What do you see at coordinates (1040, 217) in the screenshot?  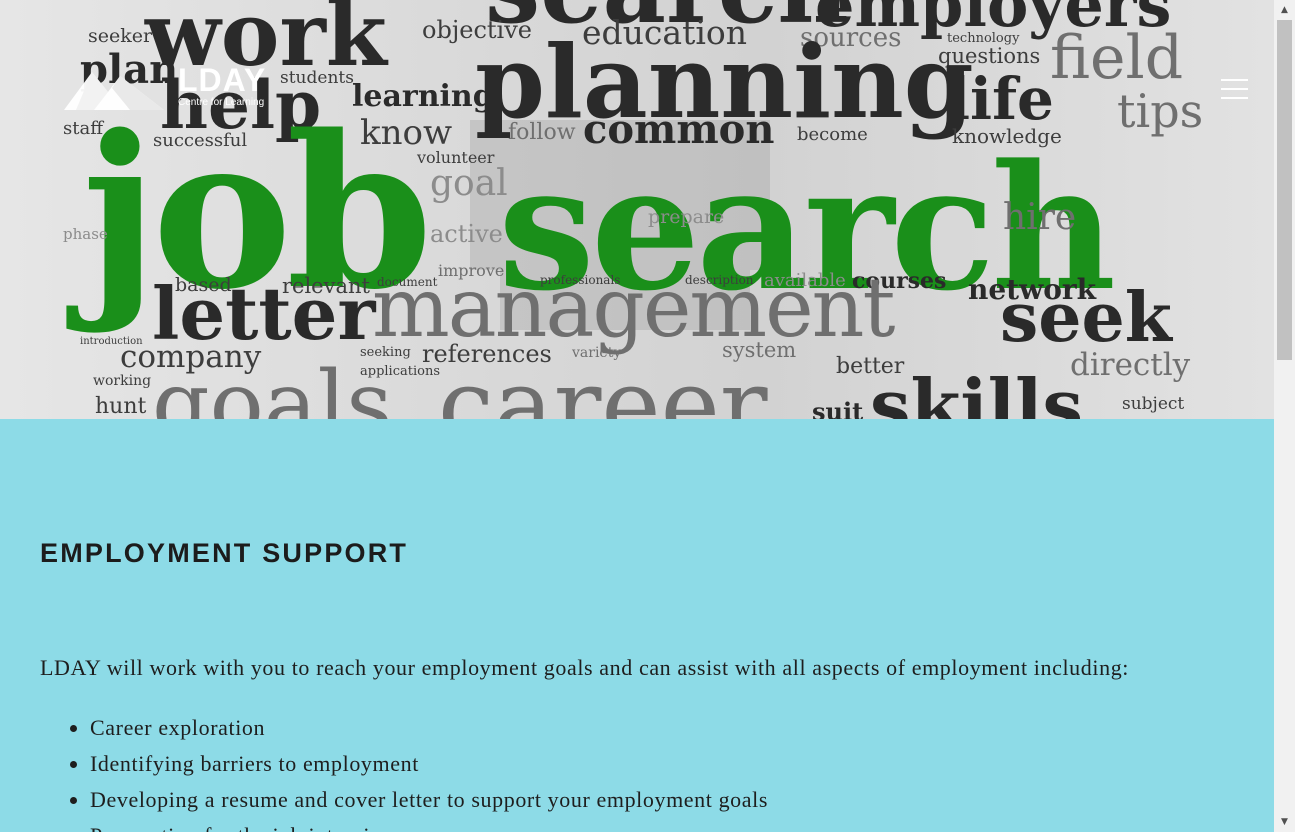 I see `word: hire` at bounding box center [1040, 217].